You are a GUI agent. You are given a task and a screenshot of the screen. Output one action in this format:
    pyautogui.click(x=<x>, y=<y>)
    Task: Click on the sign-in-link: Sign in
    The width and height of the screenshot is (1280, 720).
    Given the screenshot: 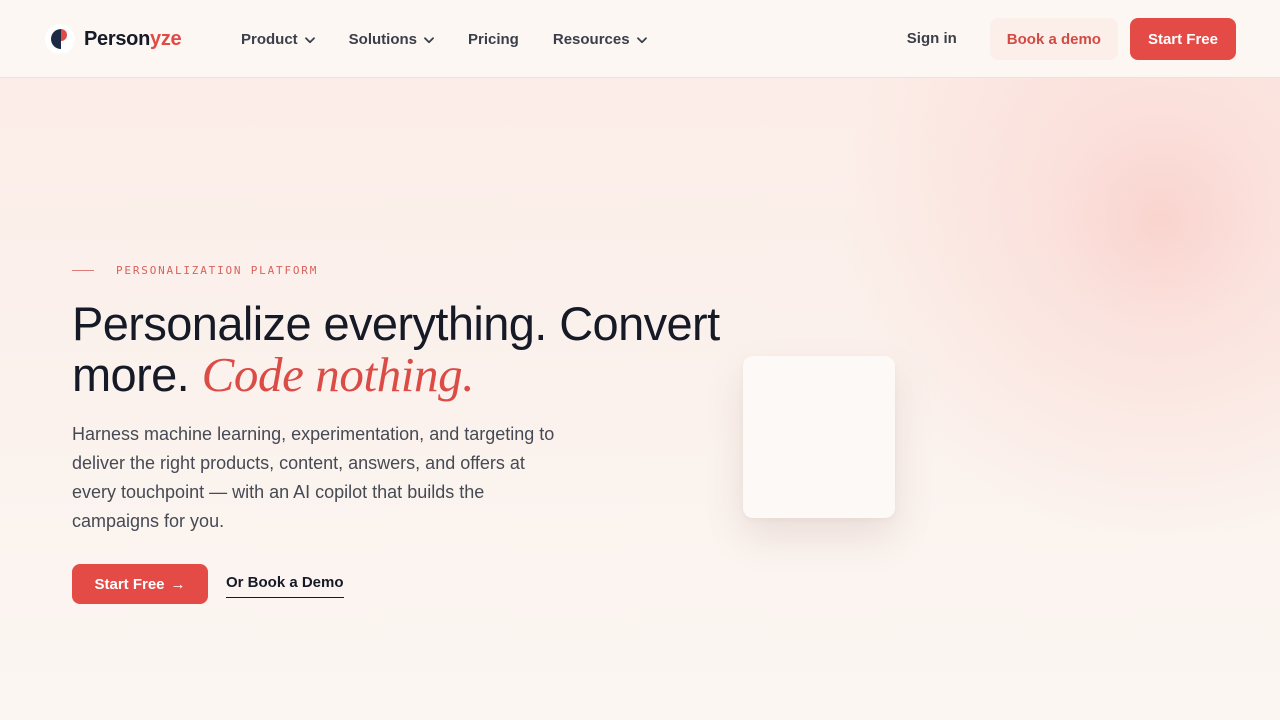 What is the action you would take?
    pyautogui.click(x=932, y=39)
    